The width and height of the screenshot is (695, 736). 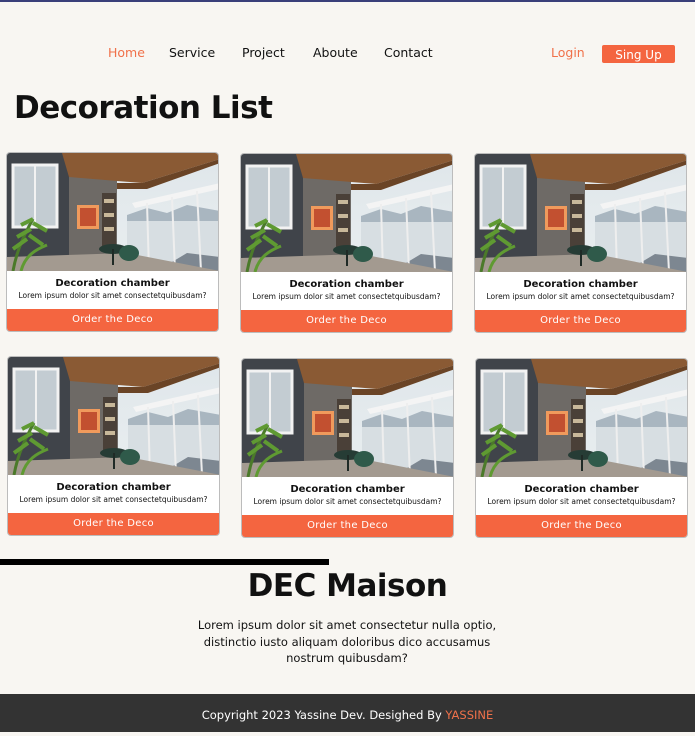 What do you see at coordinates (347, 1) in the screenshot?
I see `top-accent-line` at bounding box center [347, 1].